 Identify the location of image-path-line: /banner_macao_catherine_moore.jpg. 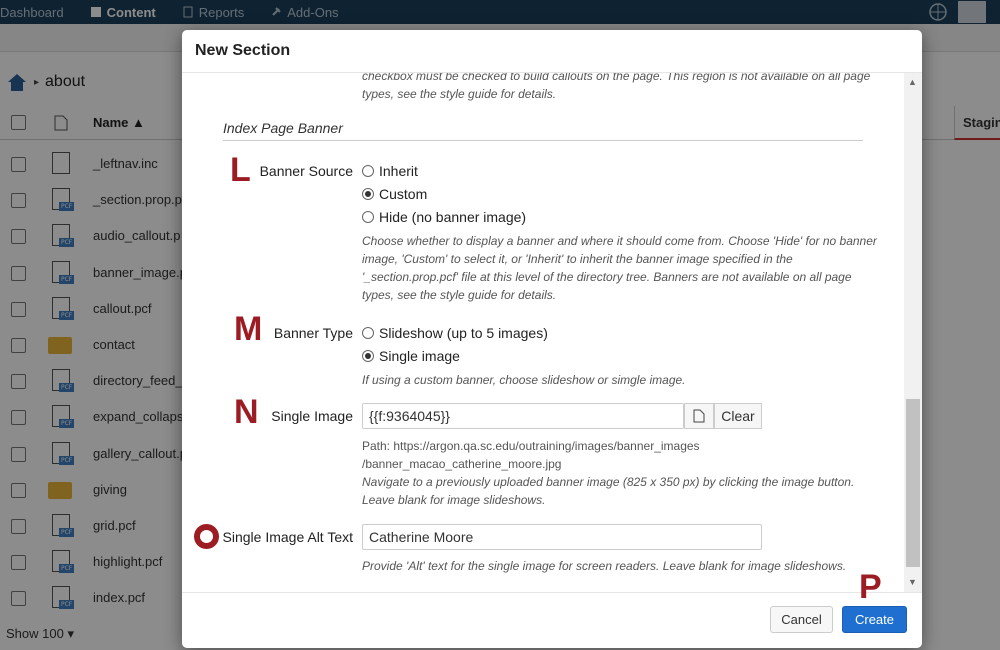
(462, 464).